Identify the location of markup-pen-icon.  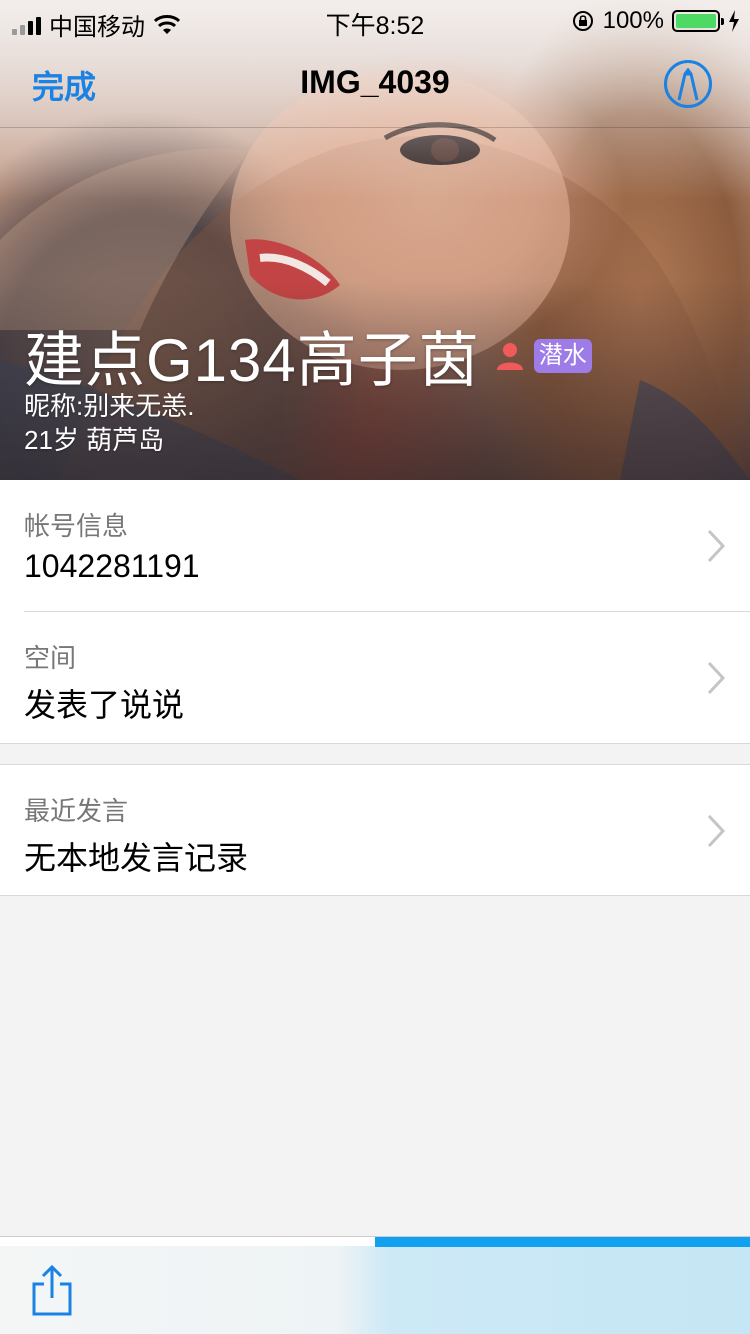
(688, 84).